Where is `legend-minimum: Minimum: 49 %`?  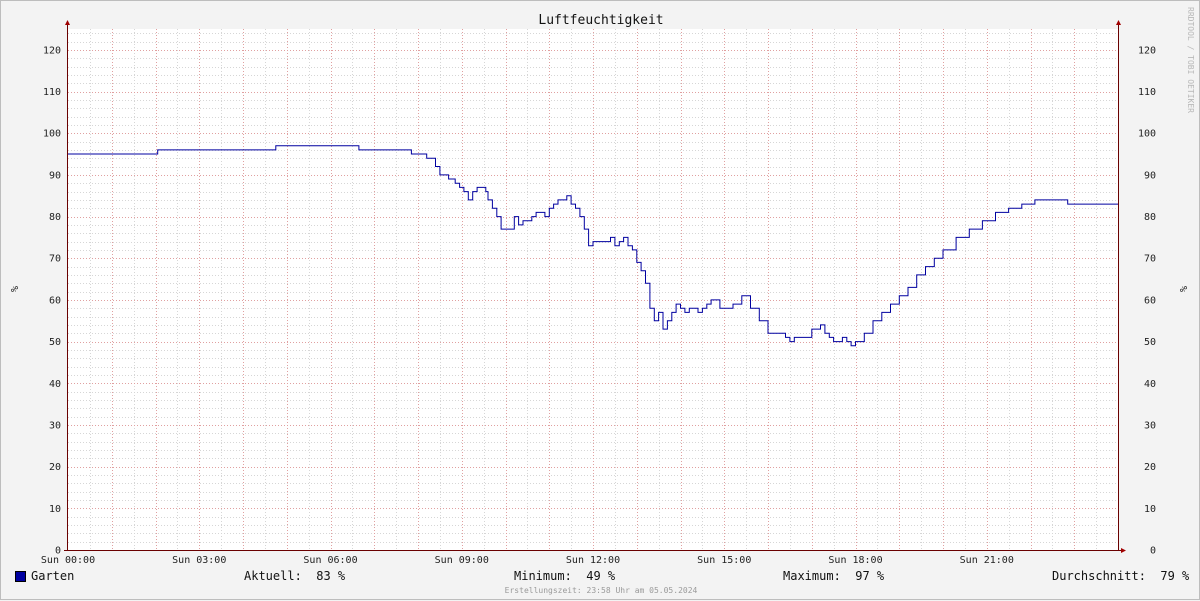
legend-minimum: Minimum: 49 % is located at coordinates (564, 576).